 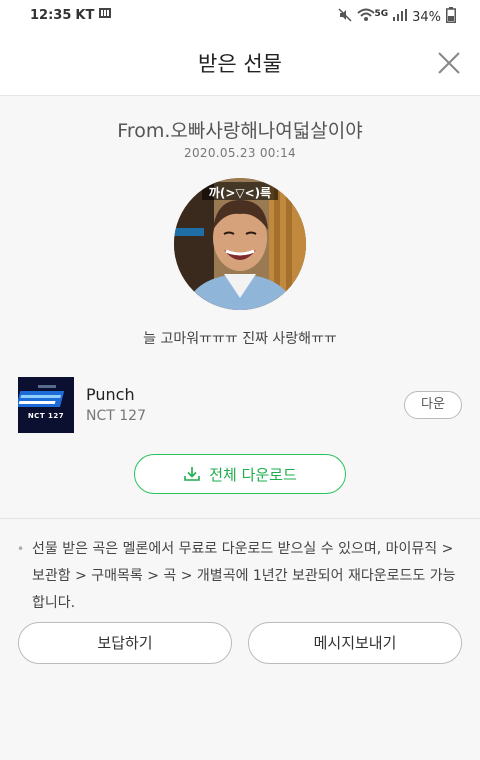 I want to click on divider, so click(x=240, y=518).